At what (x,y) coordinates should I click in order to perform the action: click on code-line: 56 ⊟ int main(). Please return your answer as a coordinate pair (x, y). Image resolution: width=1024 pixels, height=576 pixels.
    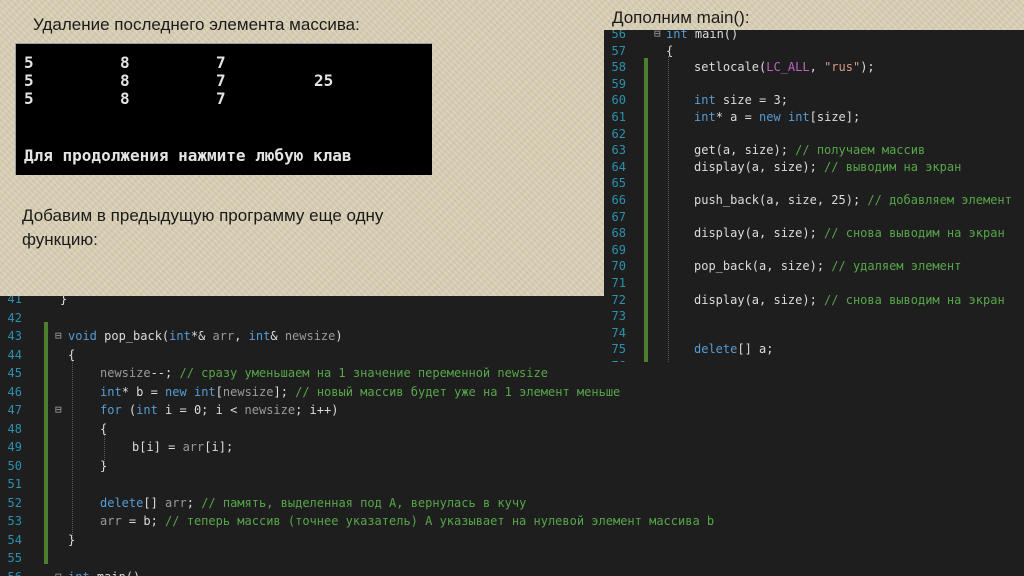
    Looking at the image, I should click on (404, 572).